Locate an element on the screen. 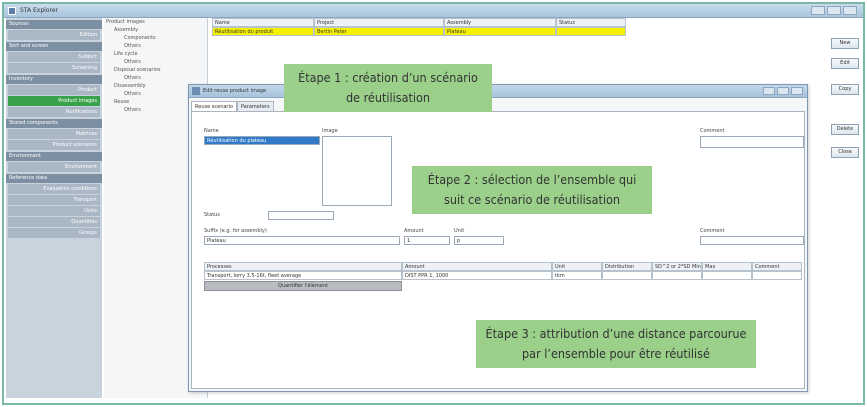 The height and width of the screenshot is (407, 867). amount-label: Amount is located at coordinates (414, 231).